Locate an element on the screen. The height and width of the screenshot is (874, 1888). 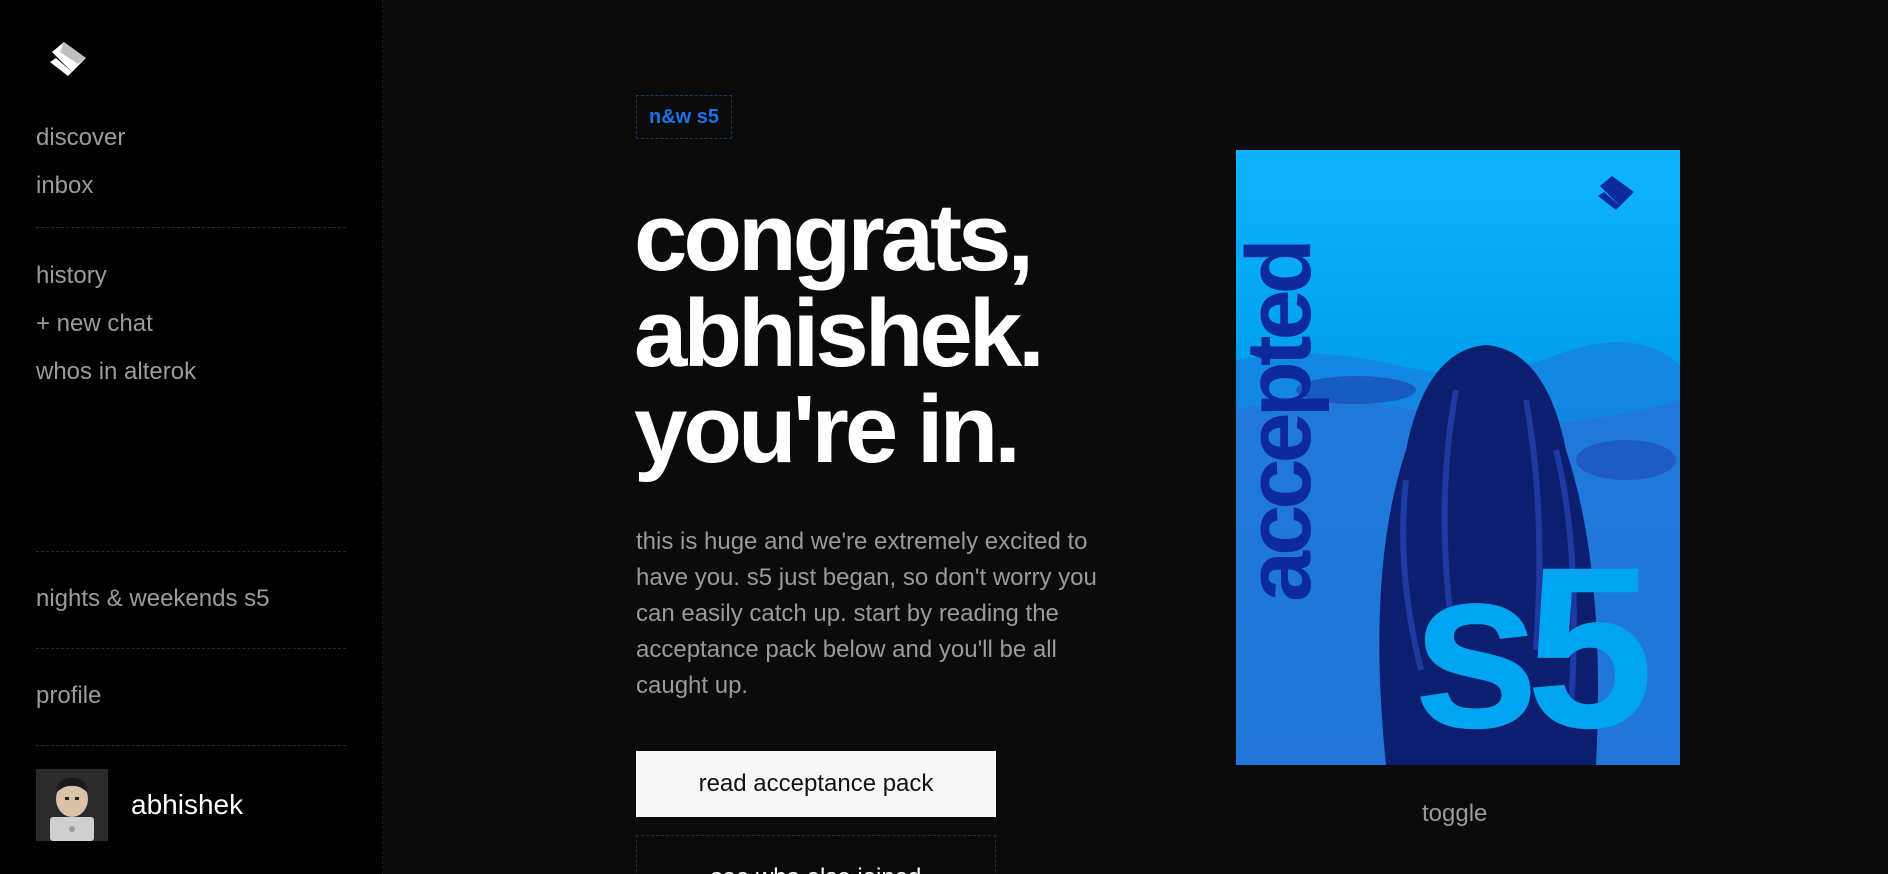
headline-line: abhishek. is located at coordinates (839, 333).